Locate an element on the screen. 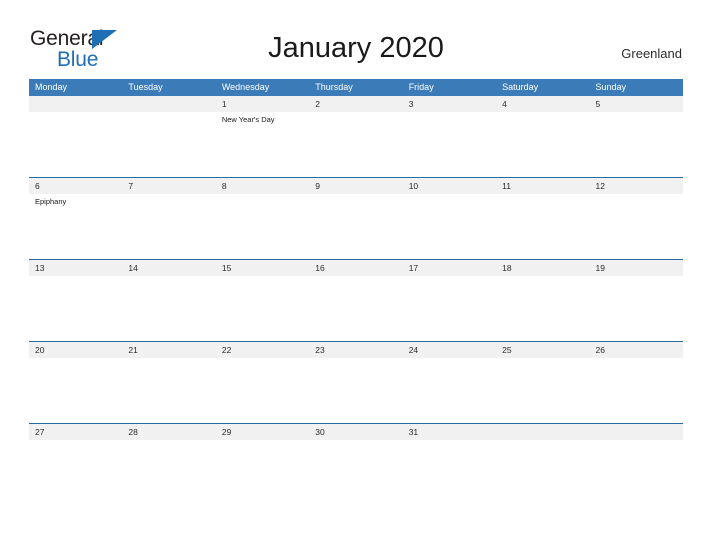 Image resolution: width=712 pixels, height=550 pixels. day-number: 14 is located at coordinates (168, 268).